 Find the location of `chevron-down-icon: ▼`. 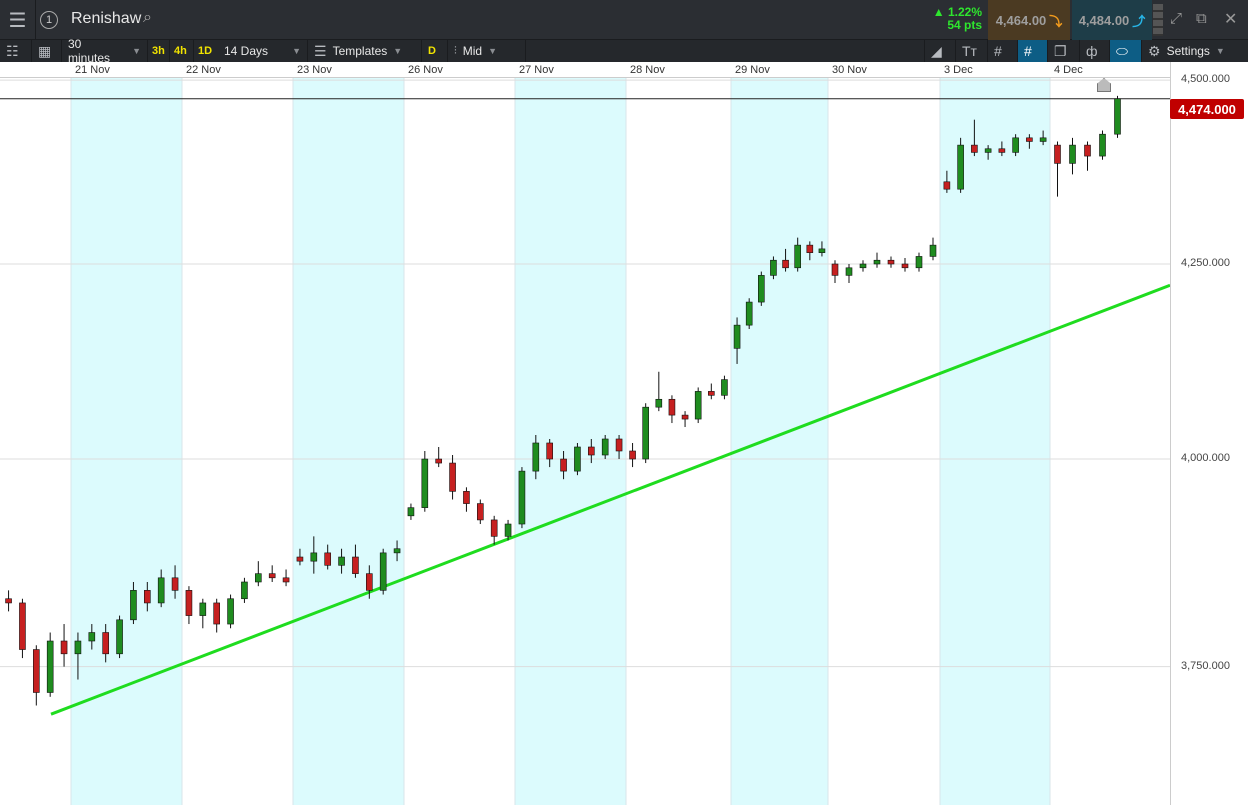

chevron-down-icon: ▼ is located at coordinates (1220, 51).